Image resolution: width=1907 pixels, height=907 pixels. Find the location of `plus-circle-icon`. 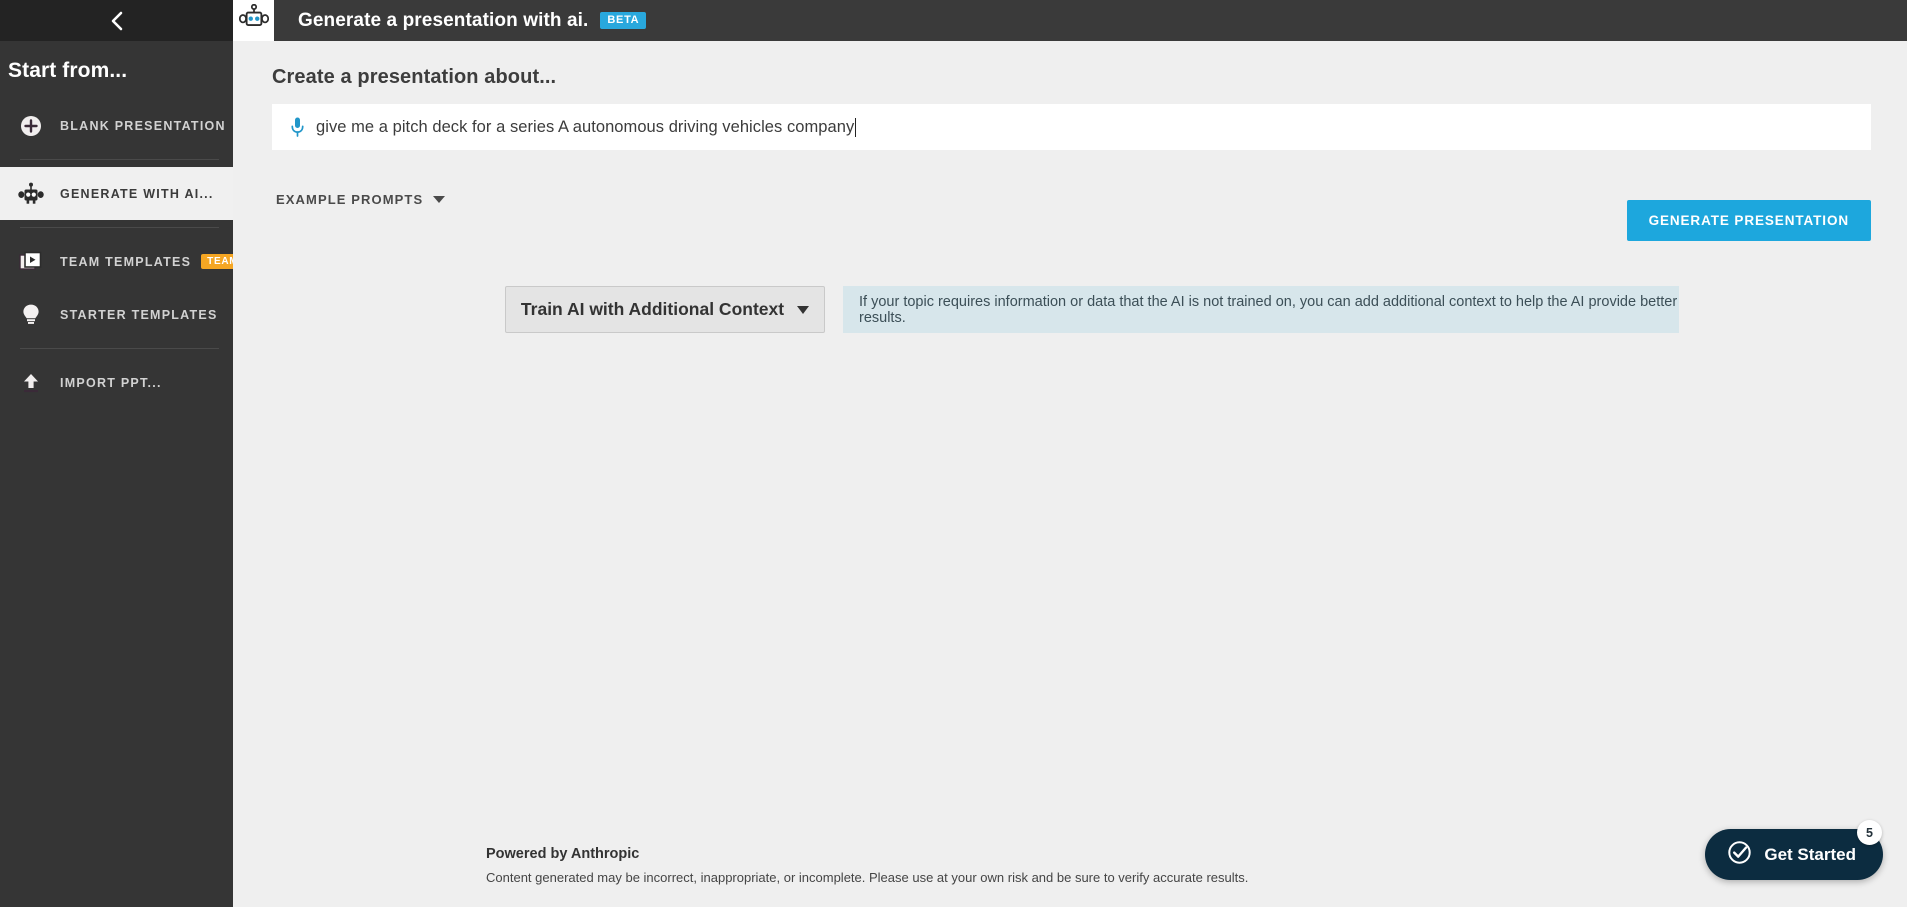

plus-circle-icon is located at coordinates (31, 126).